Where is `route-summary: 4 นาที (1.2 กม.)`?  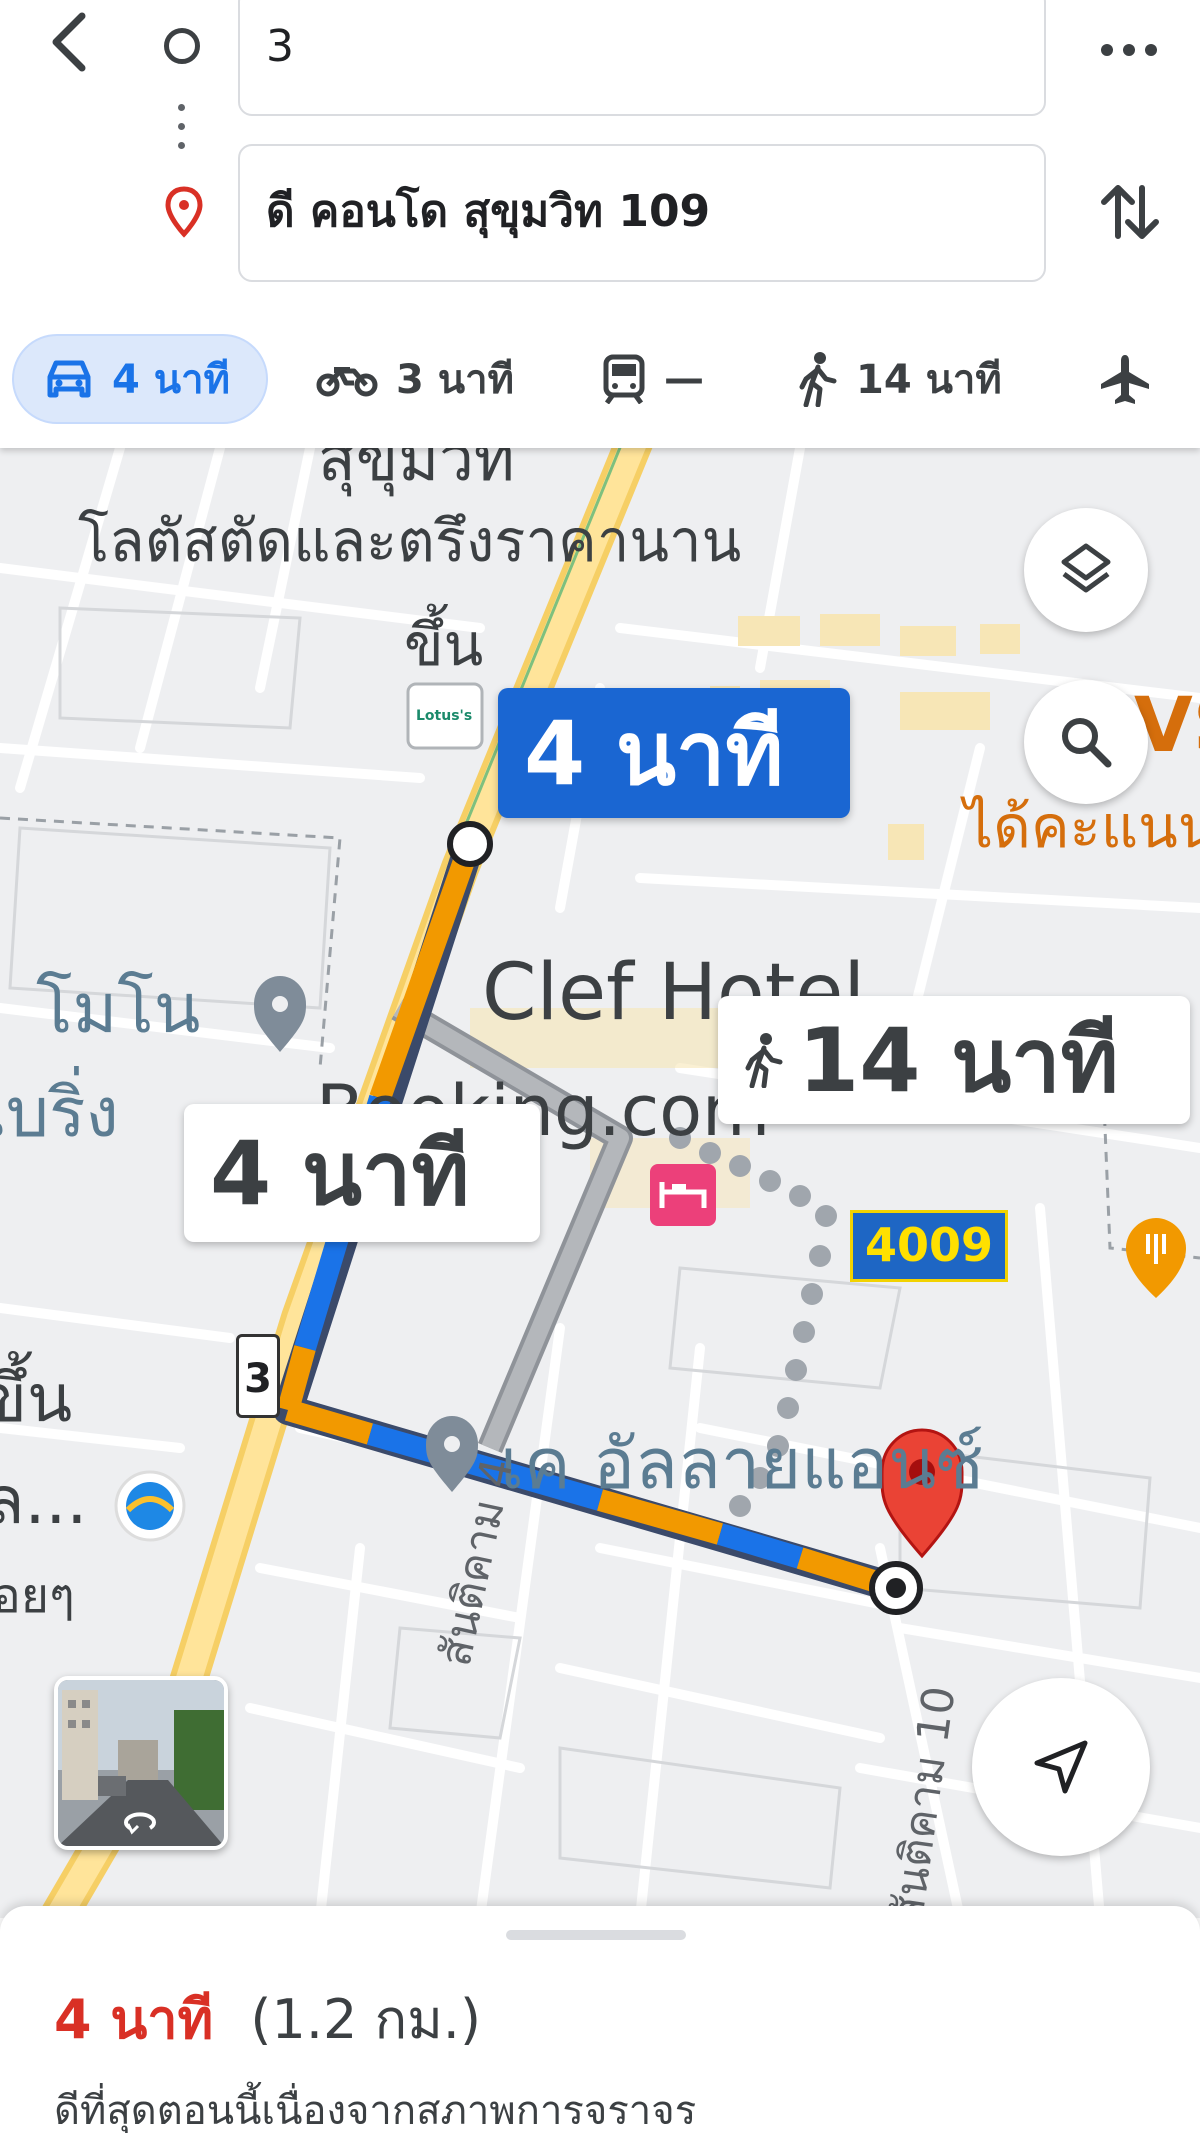 route-summary: 4 นาที (1.2 กม.) is located at coordinates (267, 2019).